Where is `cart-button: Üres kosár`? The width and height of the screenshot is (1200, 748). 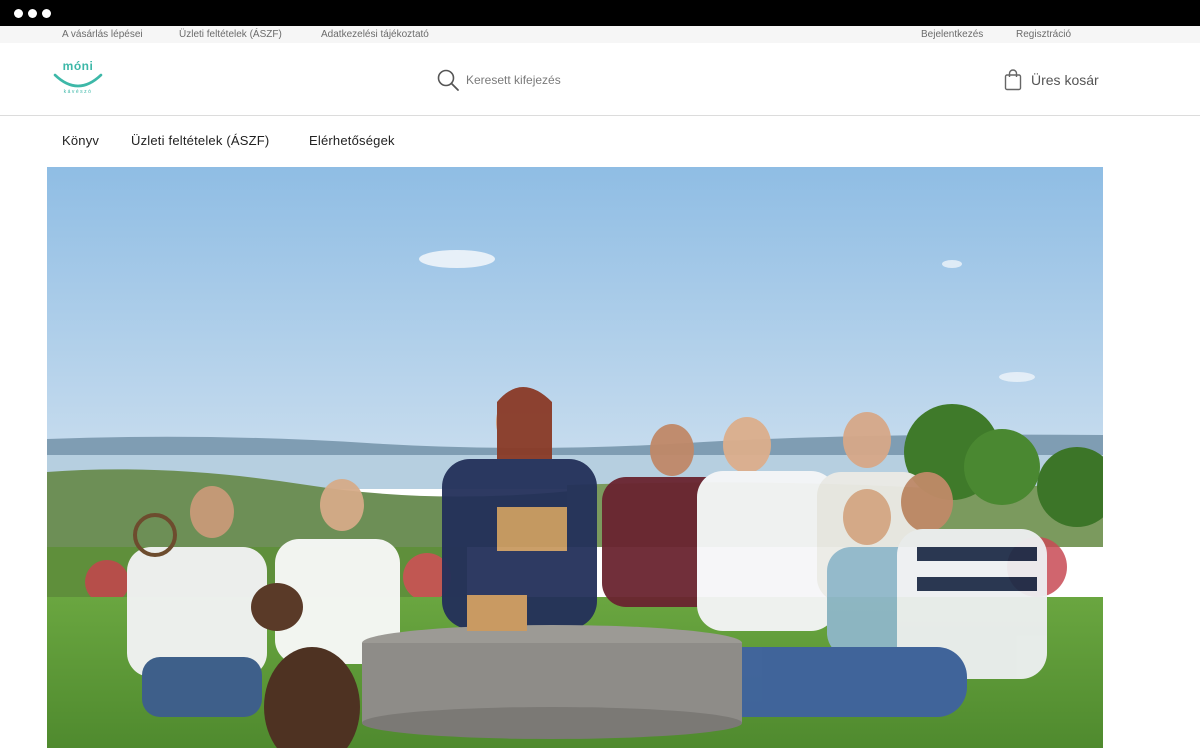 cart-button: Üres kosár is located at coordinates (1051, 80).